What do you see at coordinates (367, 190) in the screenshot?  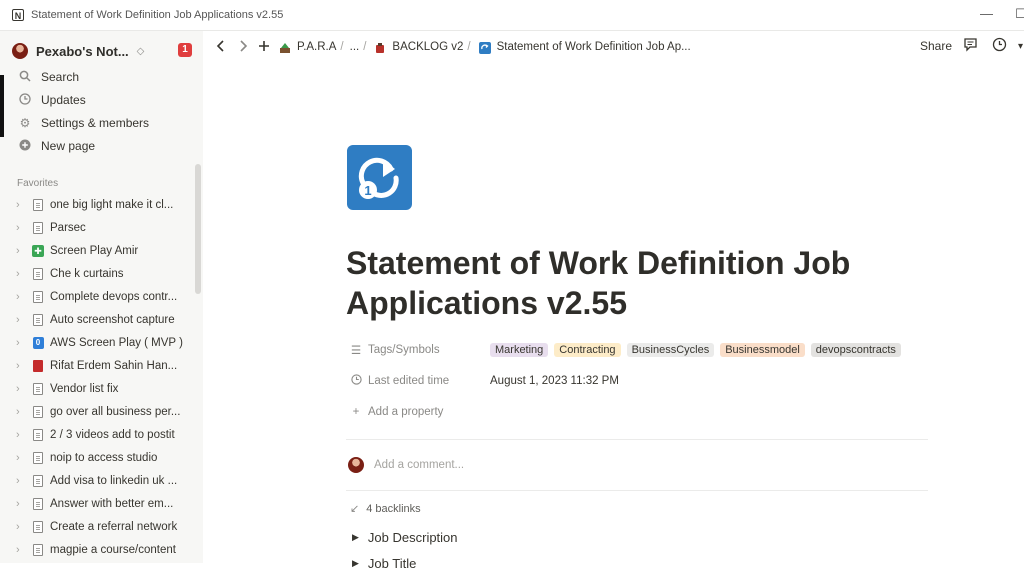 I see `svg-text: 1` at bounding box center [367, 190].